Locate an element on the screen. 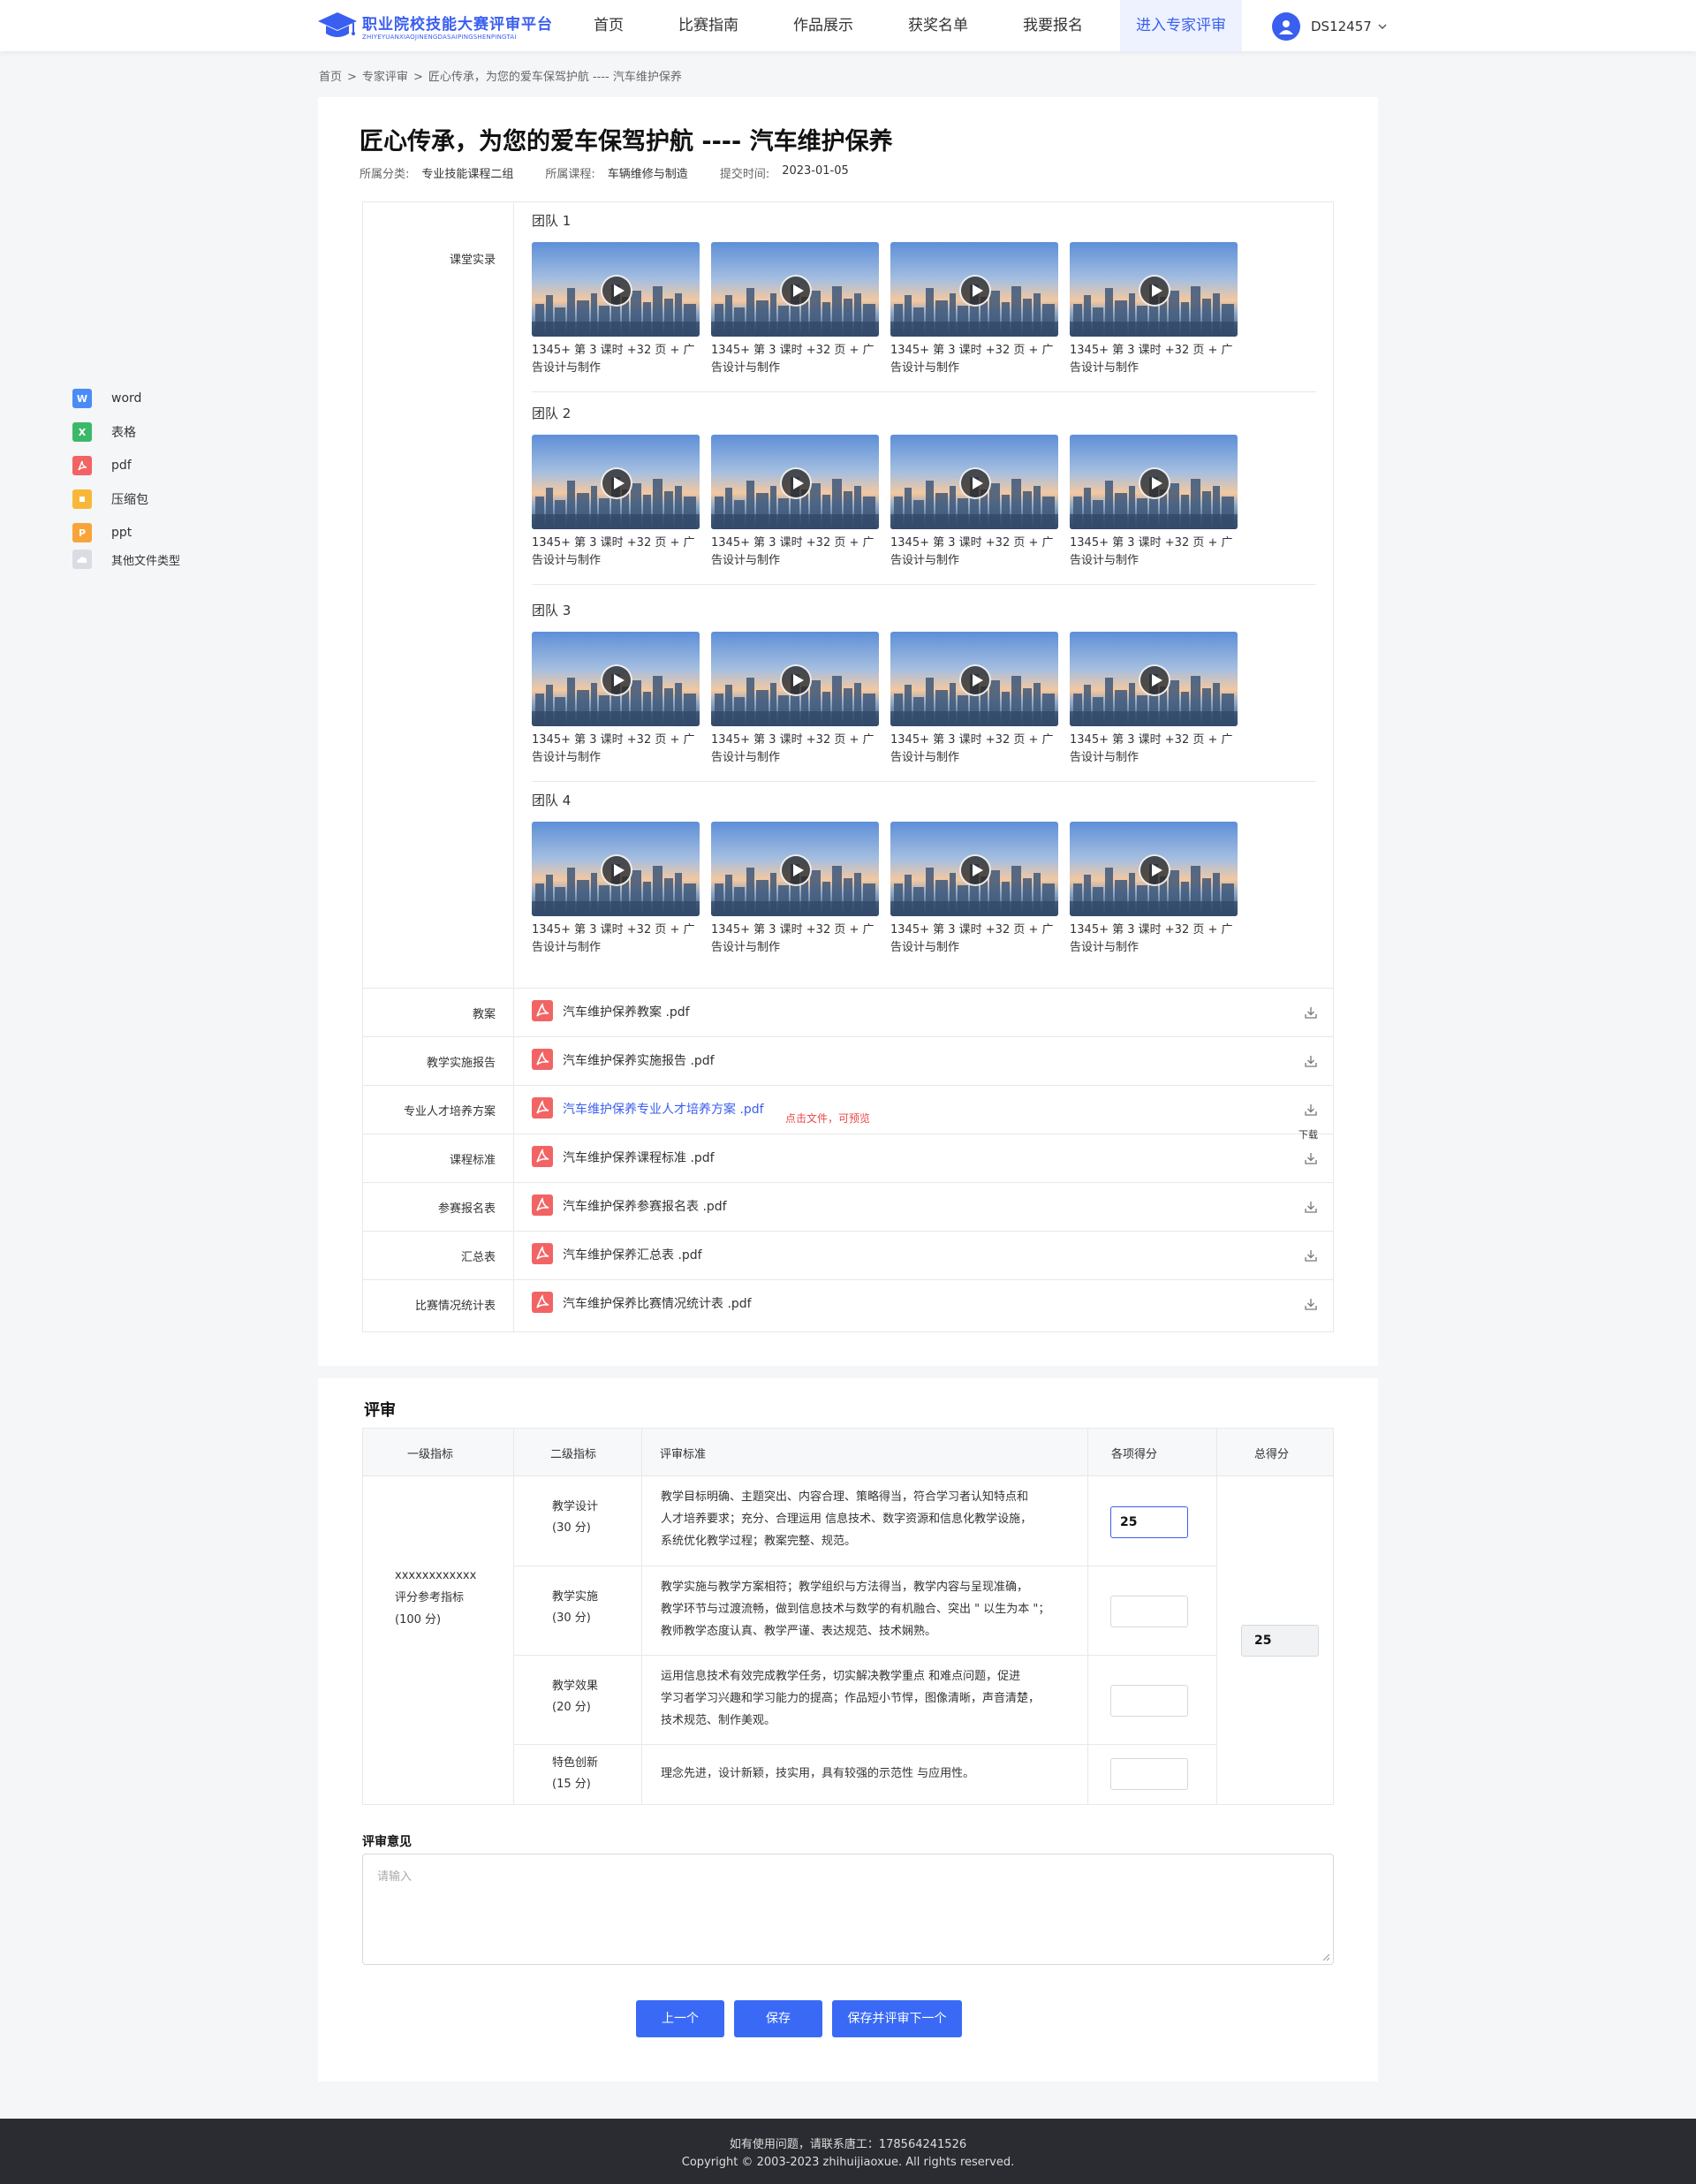  file-link: 汽车维护保养实施报告 .pdf is located at coordinates (639, 1060).